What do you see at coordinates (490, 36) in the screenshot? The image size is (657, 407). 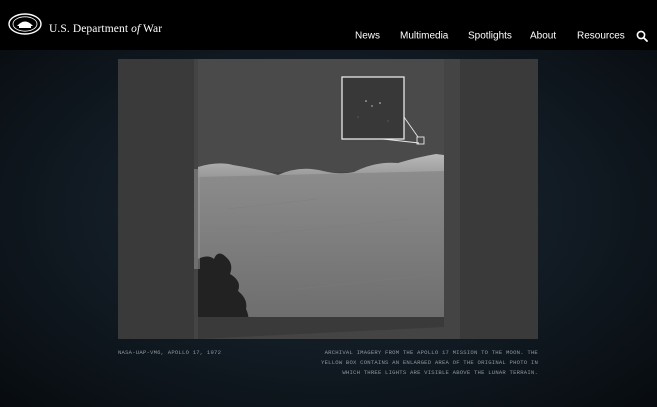 I see `nav-spotlights: Spotlights` at bounding box center [490, 36].